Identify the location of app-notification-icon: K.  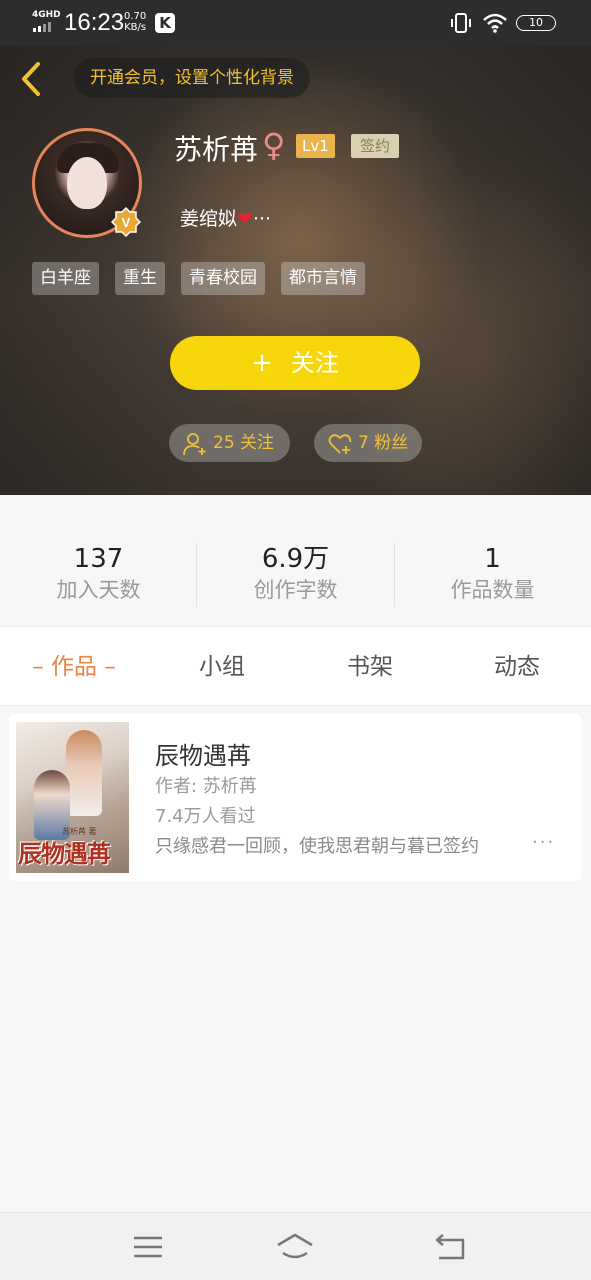
(165, 23).